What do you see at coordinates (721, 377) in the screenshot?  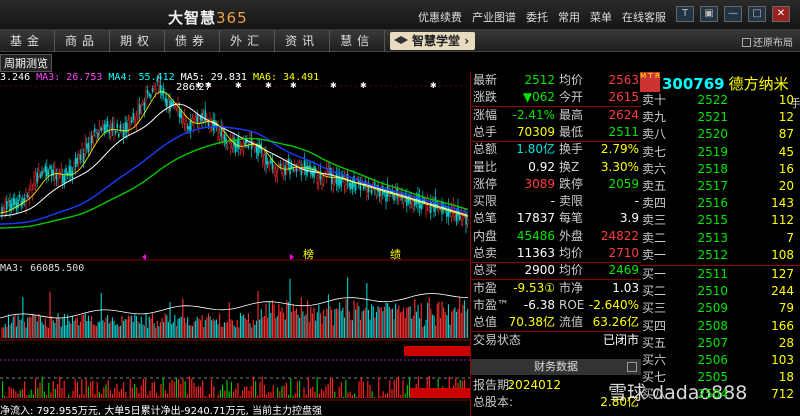 I see `bid-row: 买七 2505 18` at bounding box center [721, 377].